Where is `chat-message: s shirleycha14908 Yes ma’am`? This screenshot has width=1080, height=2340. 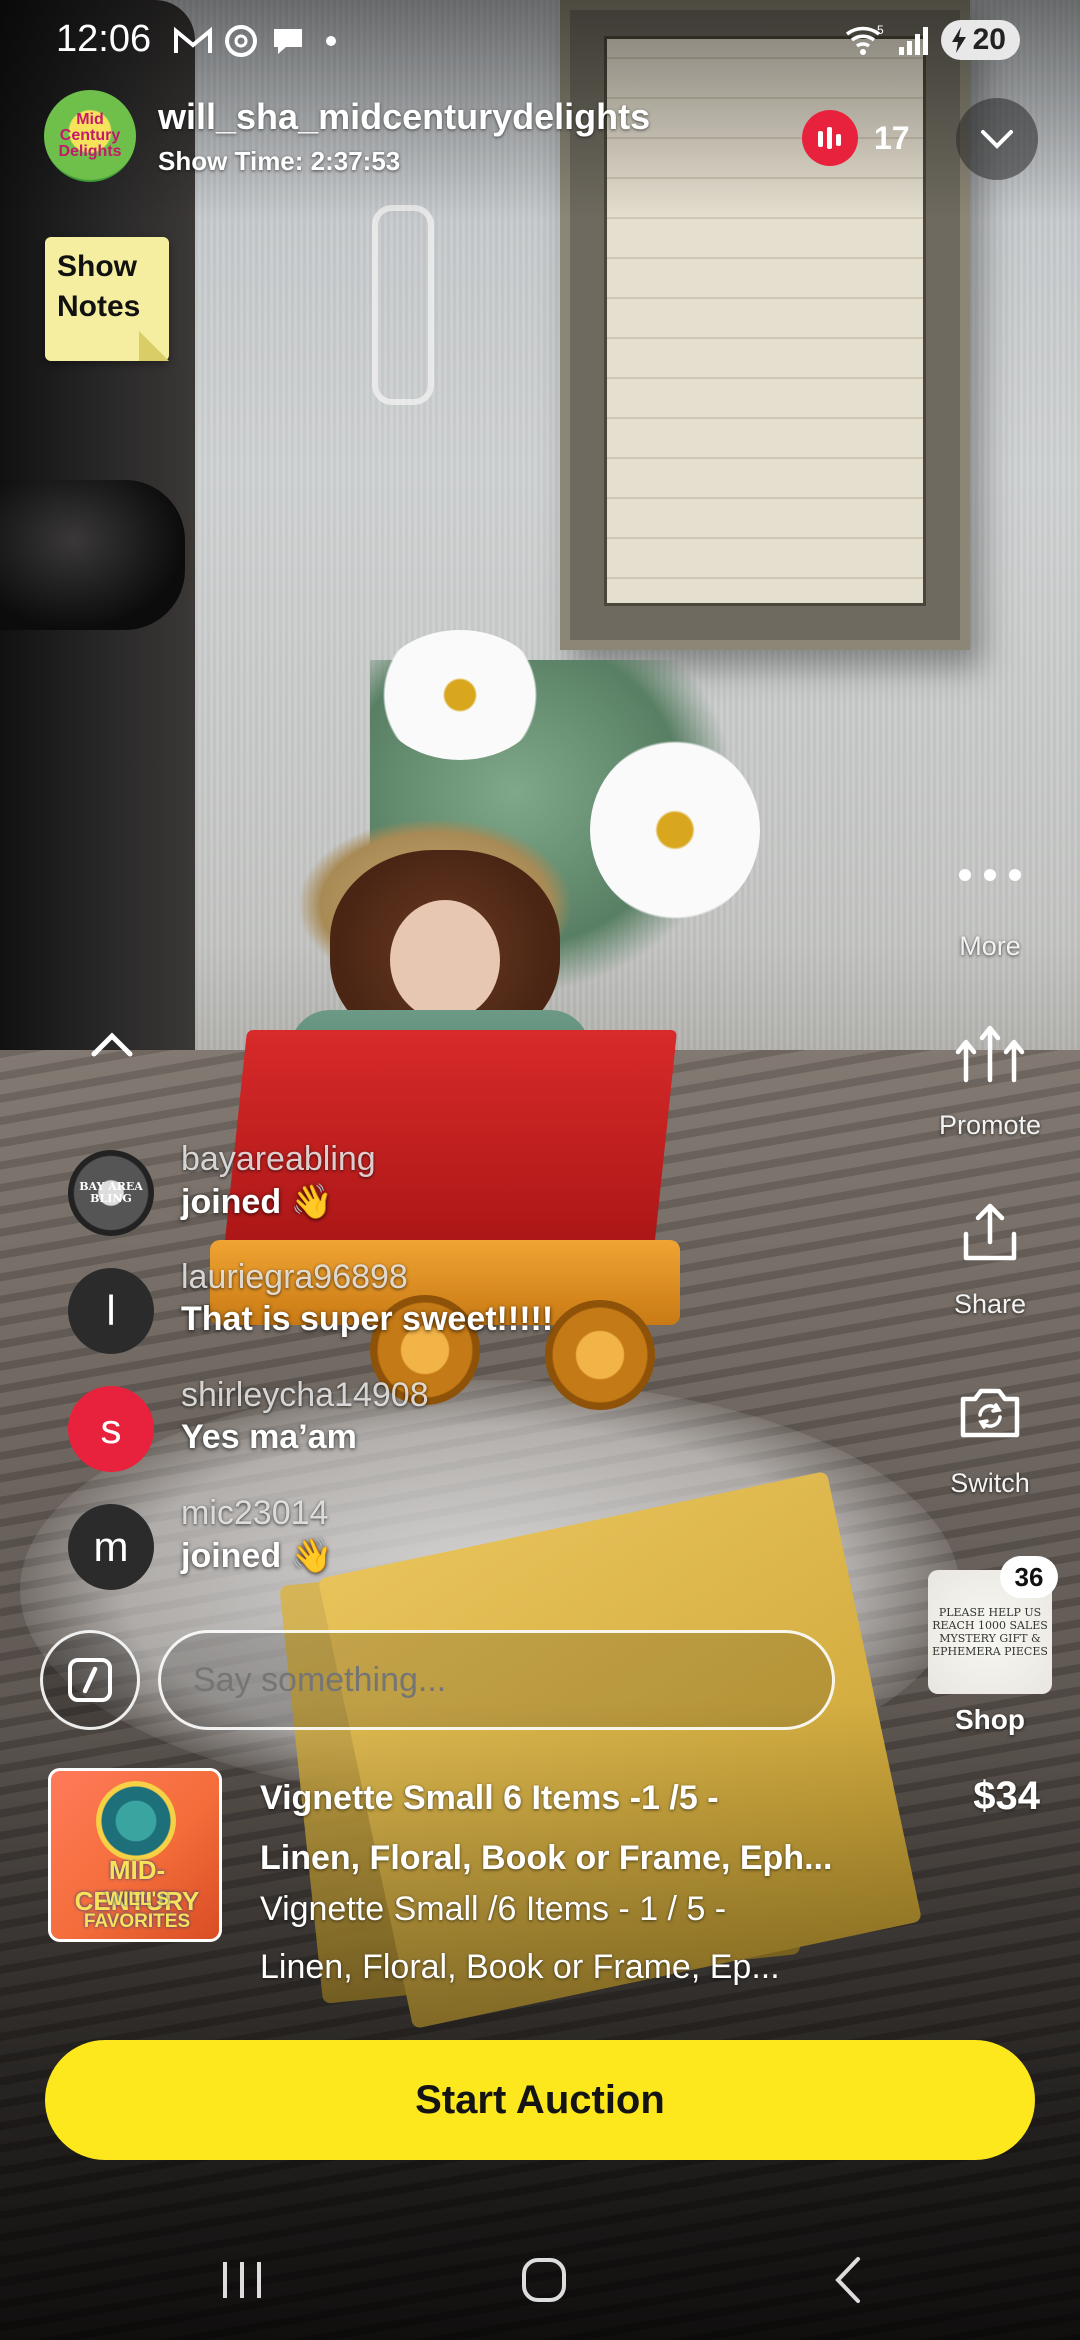
chat-message: s shirleycha14908 Yes ma’am is located at coordinates (348, 1435).